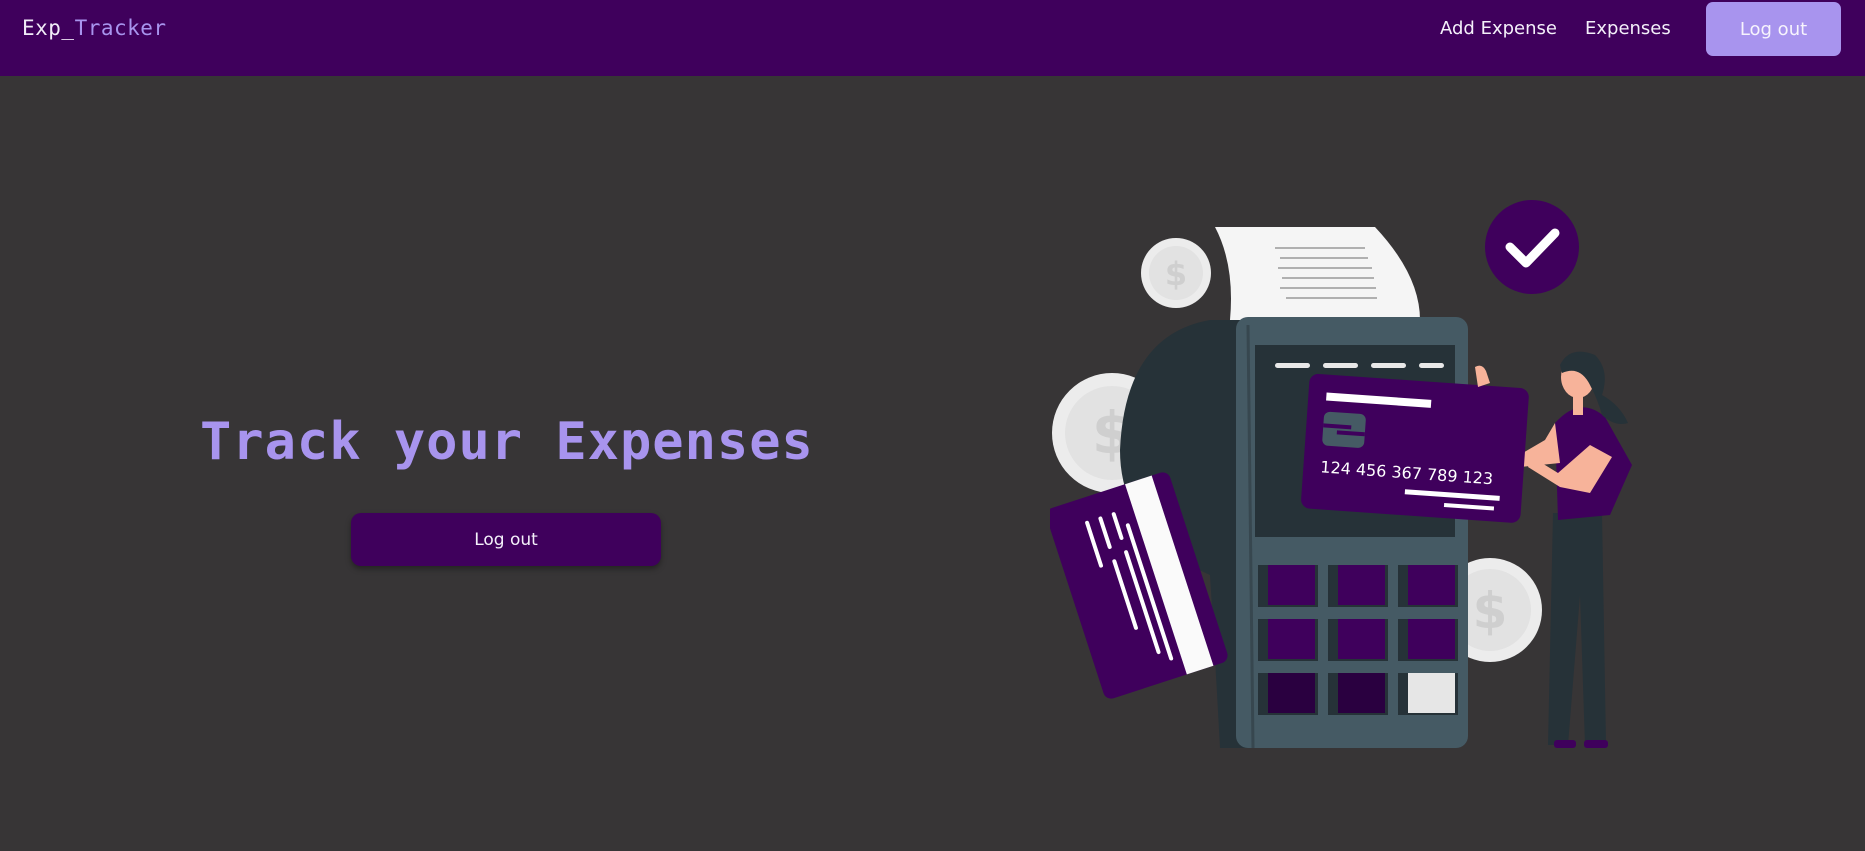 This screenshot has height=851, width=1865. Describe the element at coordinates (1358, 640) in the screenshot. I see `terminal-keypad` at that location.